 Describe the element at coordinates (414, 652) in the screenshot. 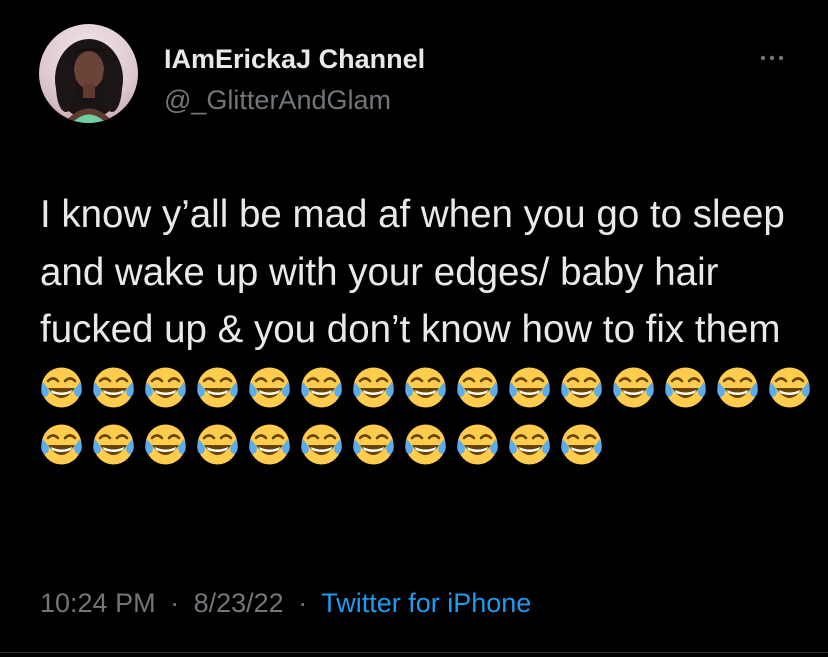

I see `divider` at that location.